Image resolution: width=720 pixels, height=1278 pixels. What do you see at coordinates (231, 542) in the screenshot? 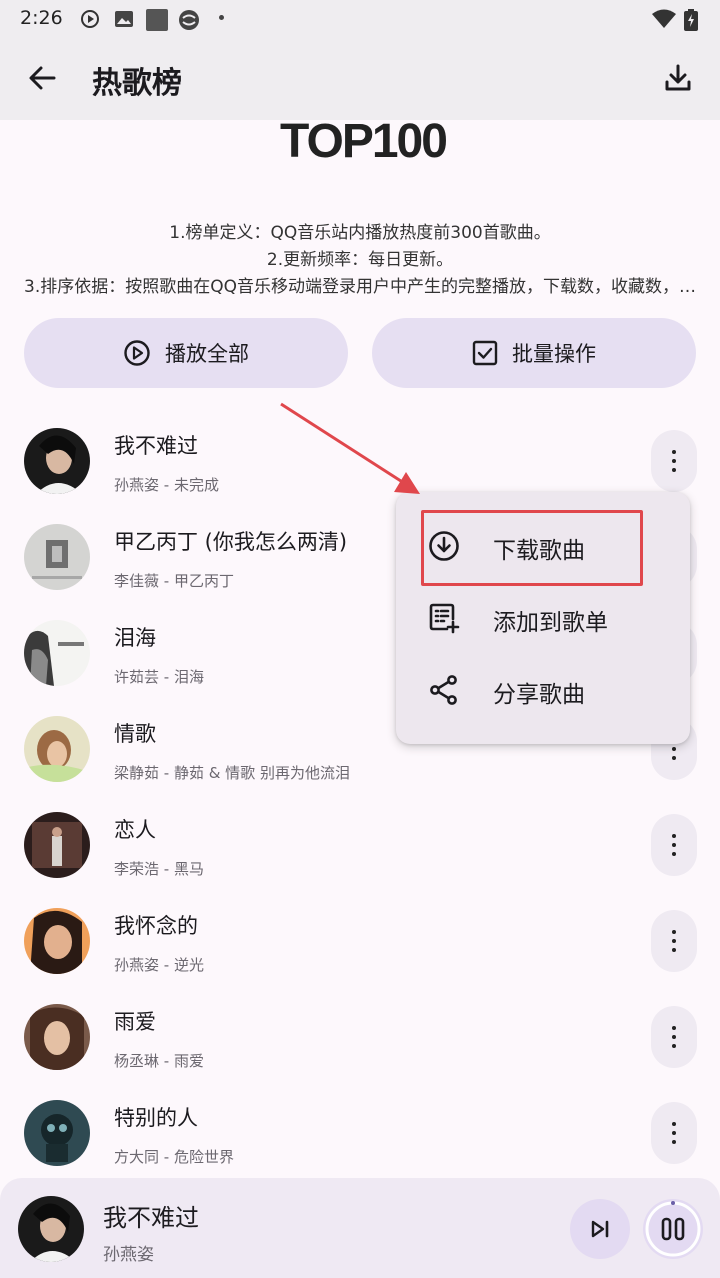
I see `song-title: 甲乙丙丁 (你我怎么两清)` at bounding box center [231, 542].